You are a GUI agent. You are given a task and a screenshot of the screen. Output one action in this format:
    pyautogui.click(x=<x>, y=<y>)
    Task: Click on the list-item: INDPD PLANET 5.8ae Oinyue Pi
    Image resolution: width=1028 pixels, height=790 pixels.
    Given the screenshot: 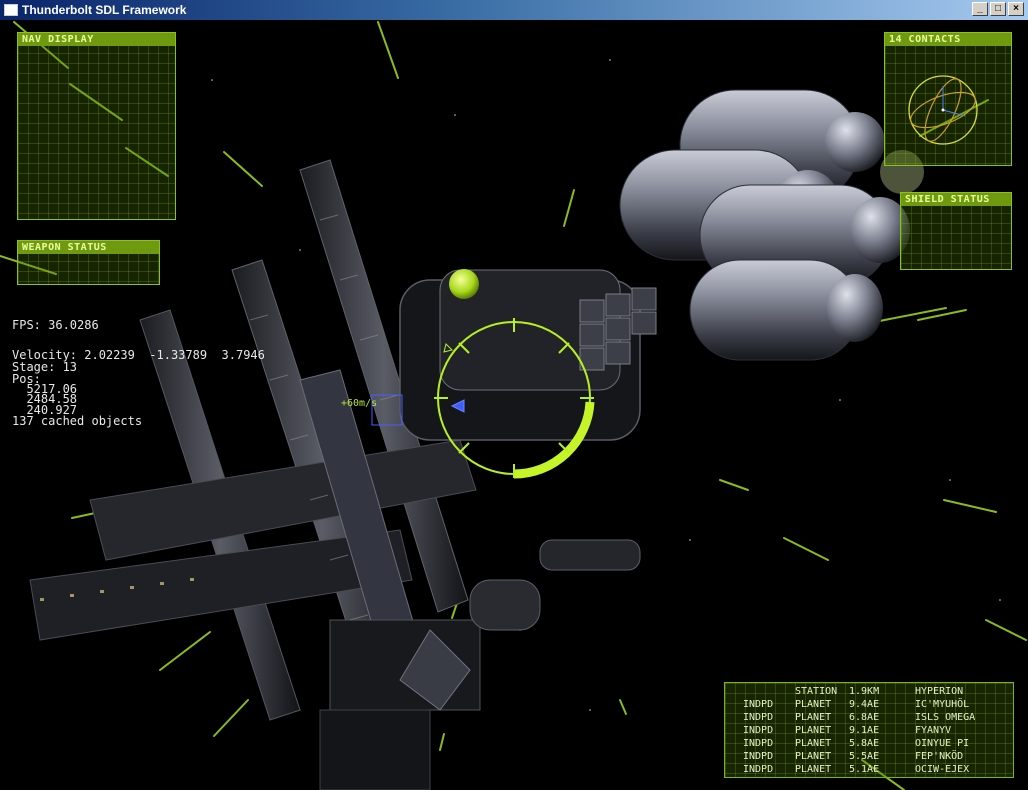 What is the action you would take?
    pyautogui.click(x=870, y=744)
    